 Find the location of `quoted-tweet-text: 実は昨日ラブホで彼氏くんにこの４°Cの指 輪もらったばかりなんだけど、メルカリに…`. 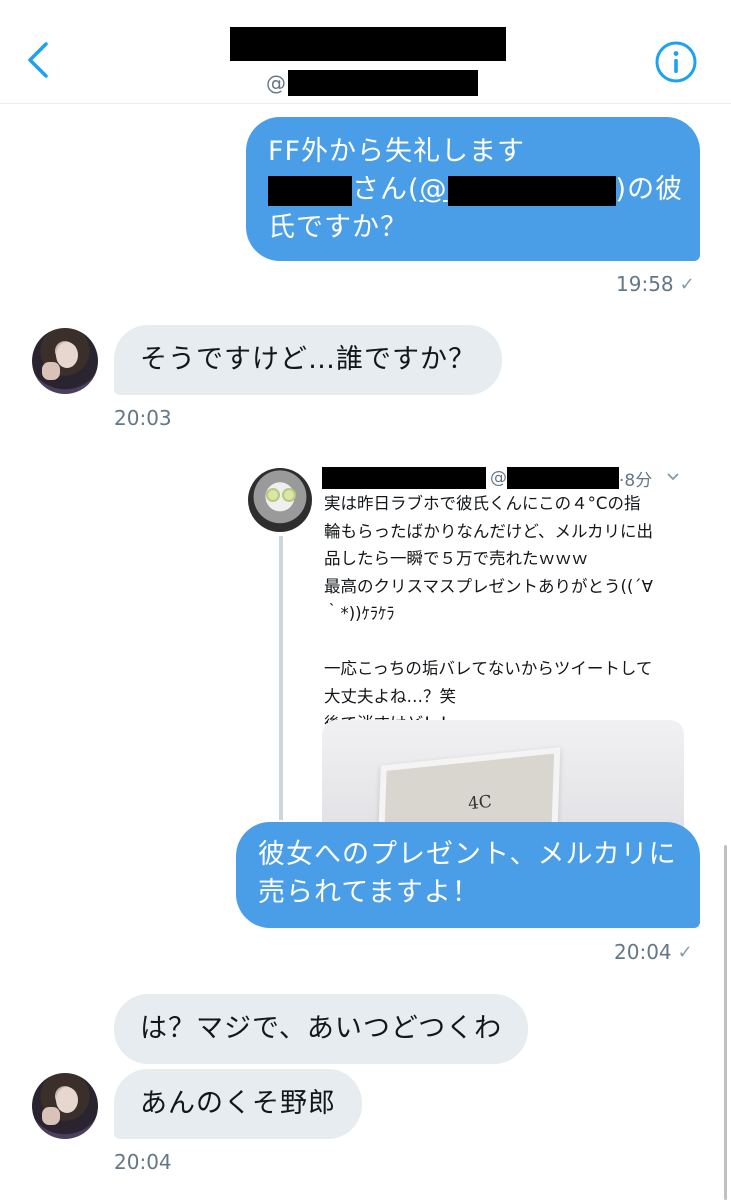

quoted-tweet-text: 実は昨日ラブホで彼氏くんにこの４°Cの指 輪もらったばかりなんだけど、メルカリに… is located at coordinates (489, 613).